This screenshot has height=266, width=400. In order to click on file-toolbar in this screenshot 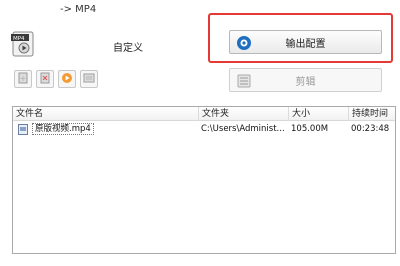, I will do `click(56, 80)`.